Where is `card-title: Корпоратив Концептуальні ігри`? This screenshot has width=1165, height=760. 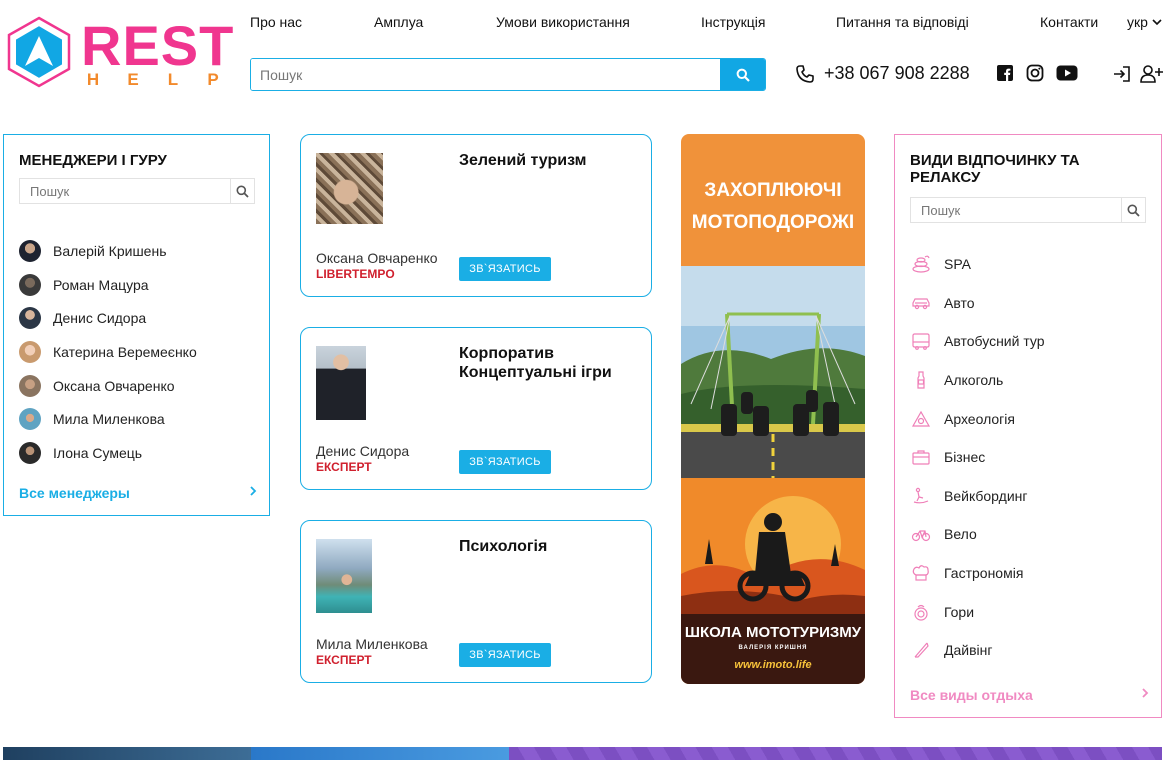
card-title: Корпоратив Концептуальні ігри is located at coordinates (535, 363).